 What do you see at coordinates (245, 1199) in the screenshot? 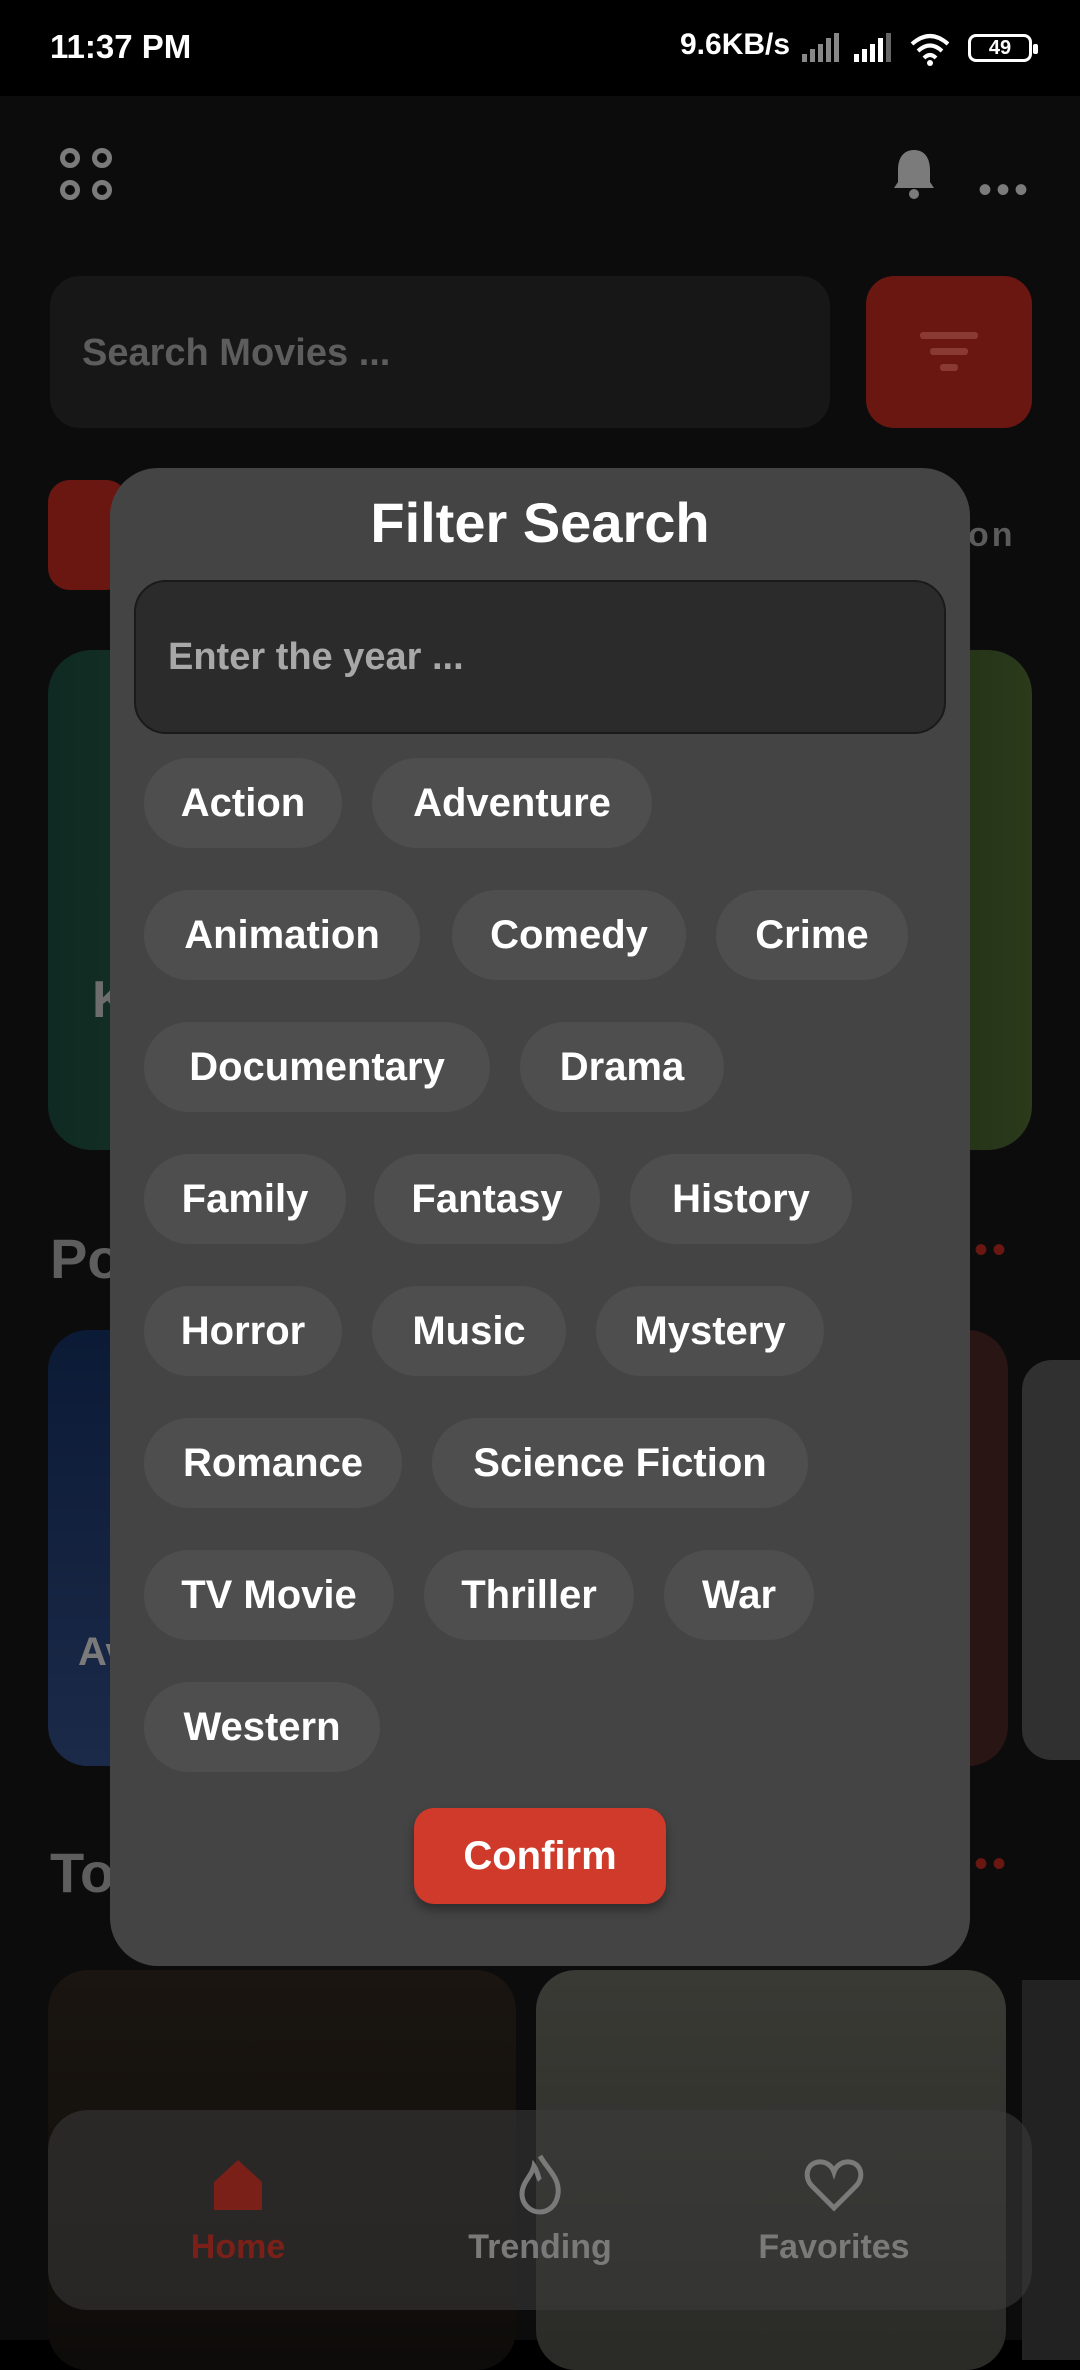
I see `genre-chip-family: Family` at bounding box center [245, 1199].